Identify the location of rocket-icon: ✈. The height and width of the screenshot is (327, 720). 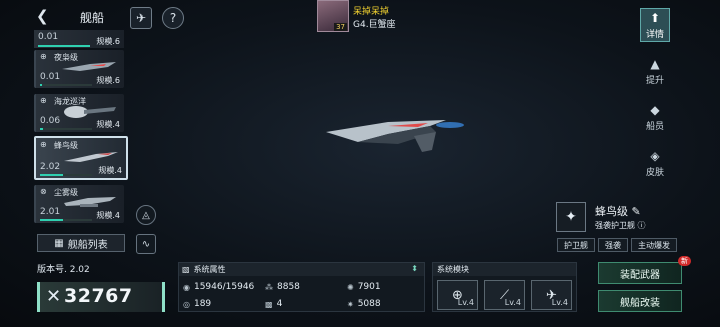
(141, 18).